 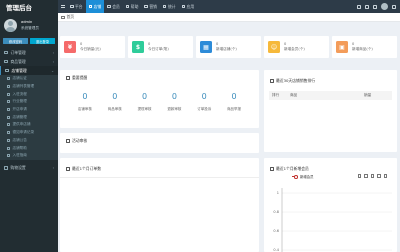 I want to click on submenu-item: 入驻指南, so click(x=29, y=156).